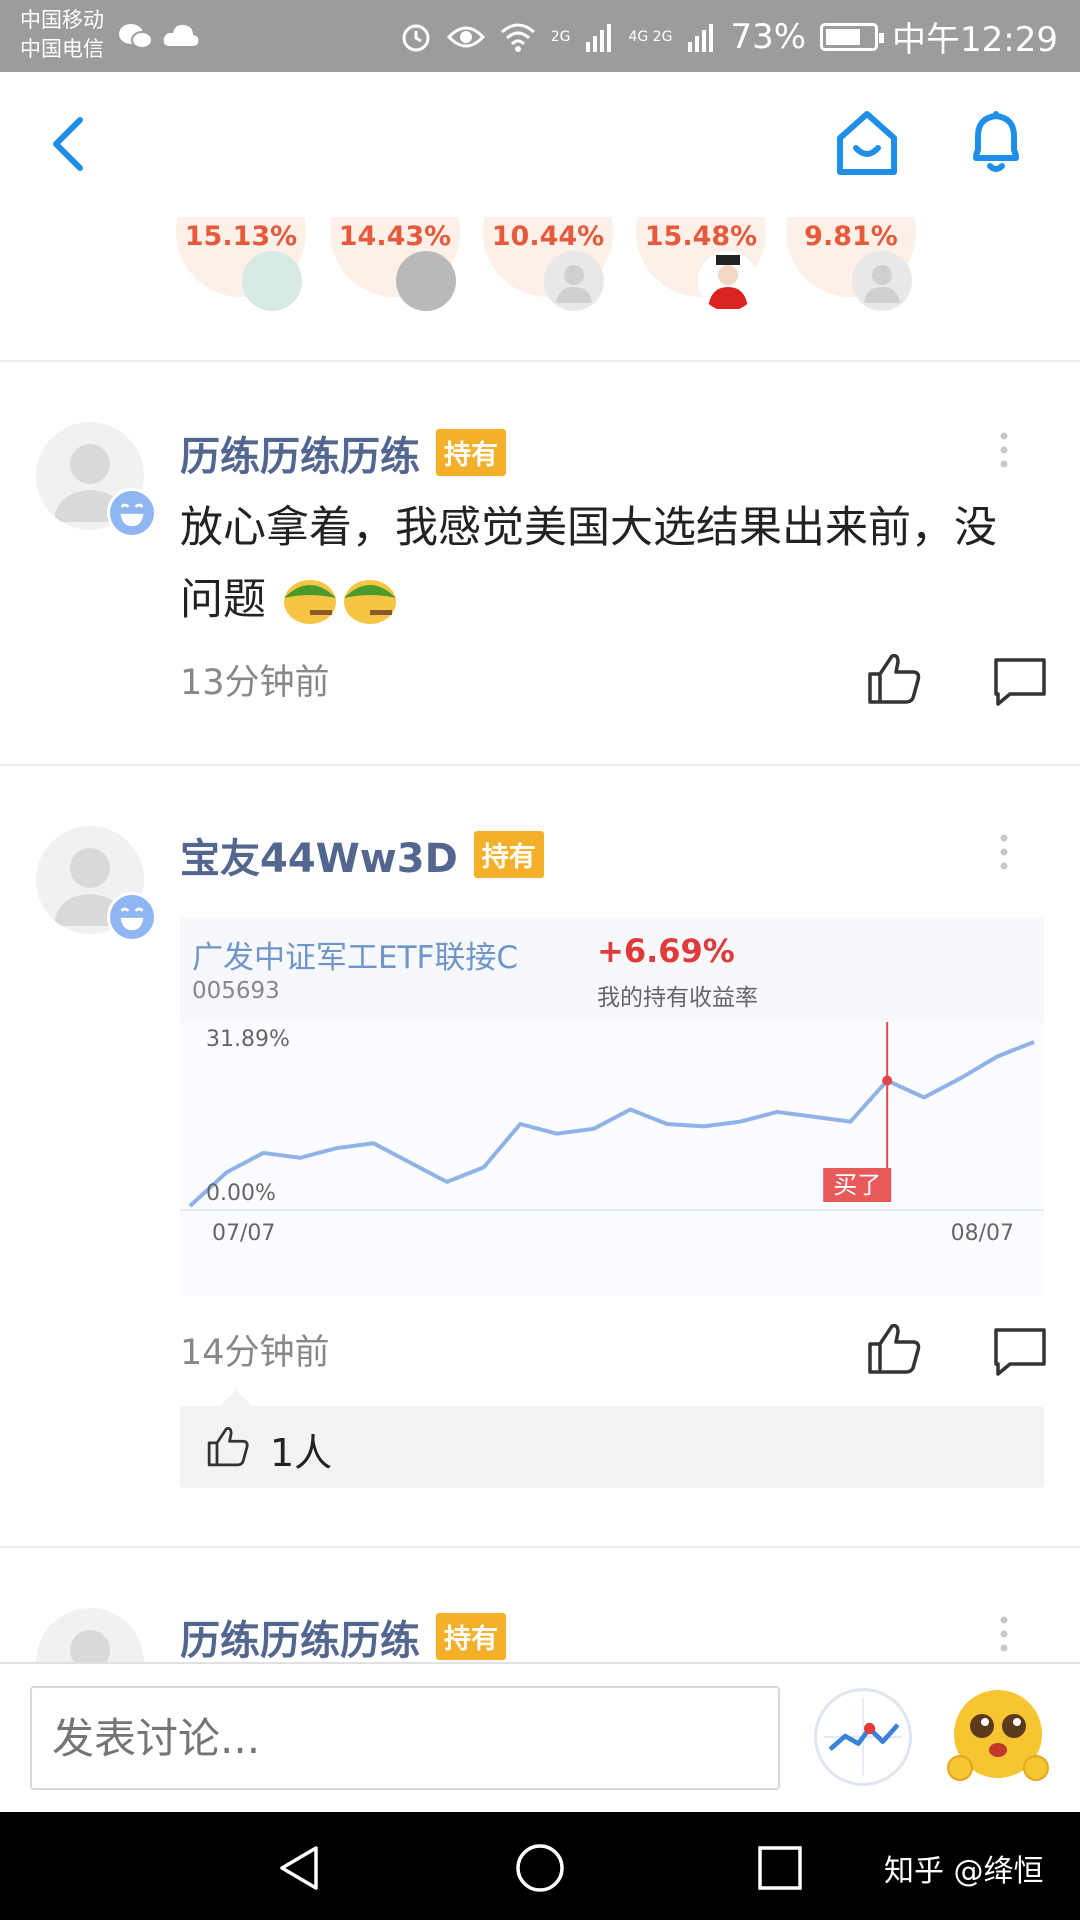 This screenshot has height=1920, width=1080. Describe the element at coordinates (666, 951) in the screenshot. I see `fund-return: +6.69%` at that location.